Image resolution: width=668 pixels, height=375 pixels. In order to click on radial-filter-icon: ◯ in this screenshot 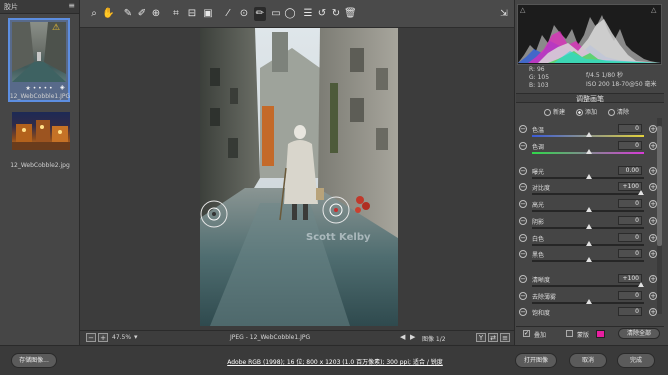, I will do `click(290, 14)`.